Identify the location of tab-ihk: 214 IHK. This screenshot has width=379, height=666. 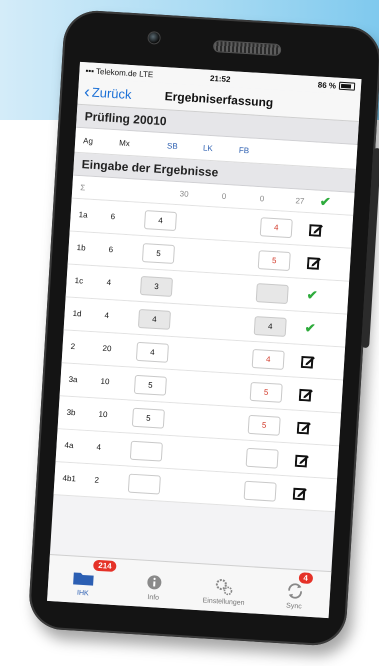
(83, 580).